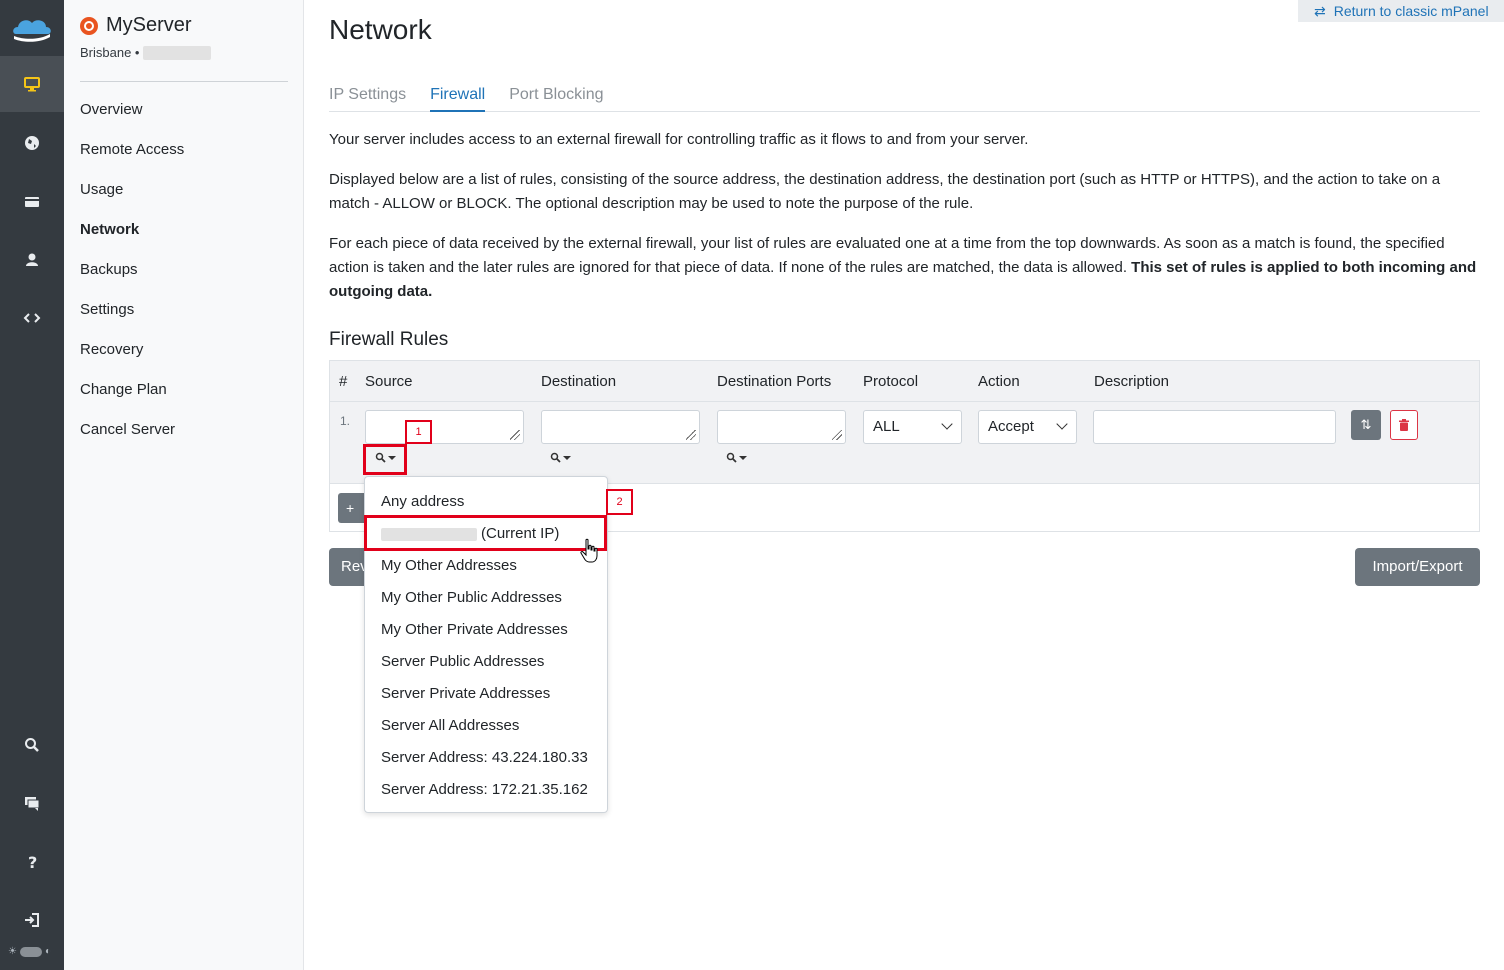 The width and height of the screenshot is (1504, 970). Describe the element at coordinates (1011, 426) in the screenshot. I see `action-value: Accept` at that location.